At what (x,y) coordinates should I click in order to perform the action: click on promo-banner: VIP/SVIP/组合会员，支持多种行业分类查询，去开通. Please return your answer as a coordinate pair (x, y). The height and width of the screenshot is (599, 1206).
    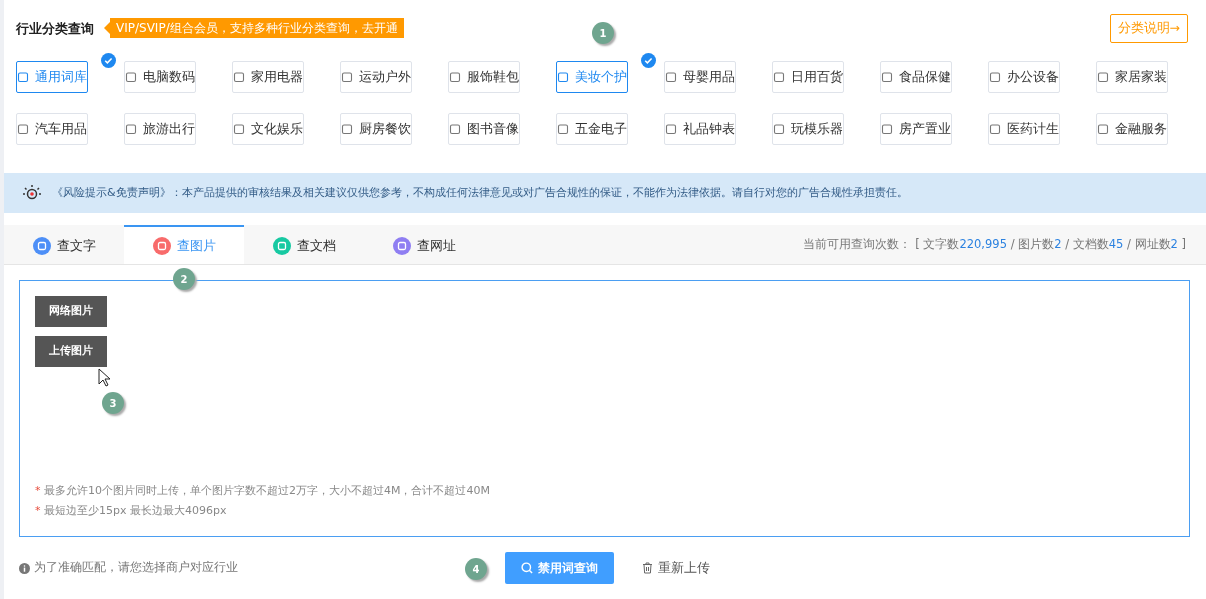
    Looking at the image, I should click on (257, 28).